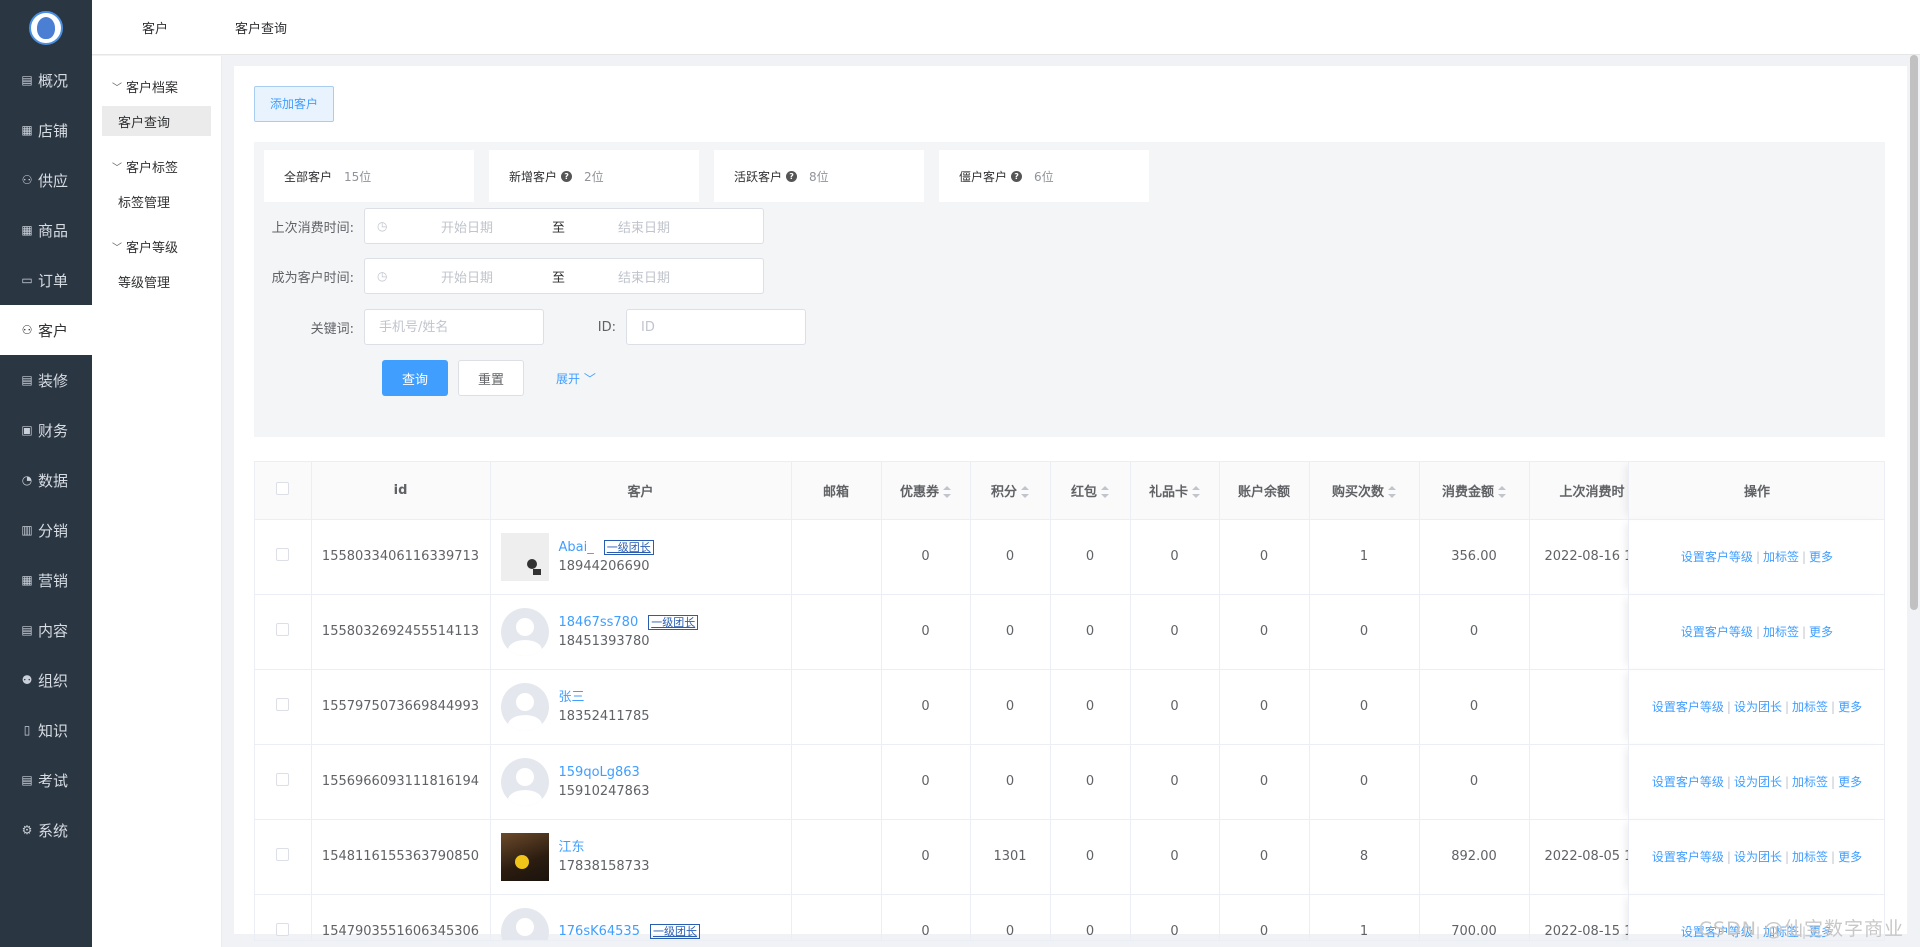  I want to click on last-consume-date-range: ◷ 开始日期 至 结束日期, so click(564, 226).